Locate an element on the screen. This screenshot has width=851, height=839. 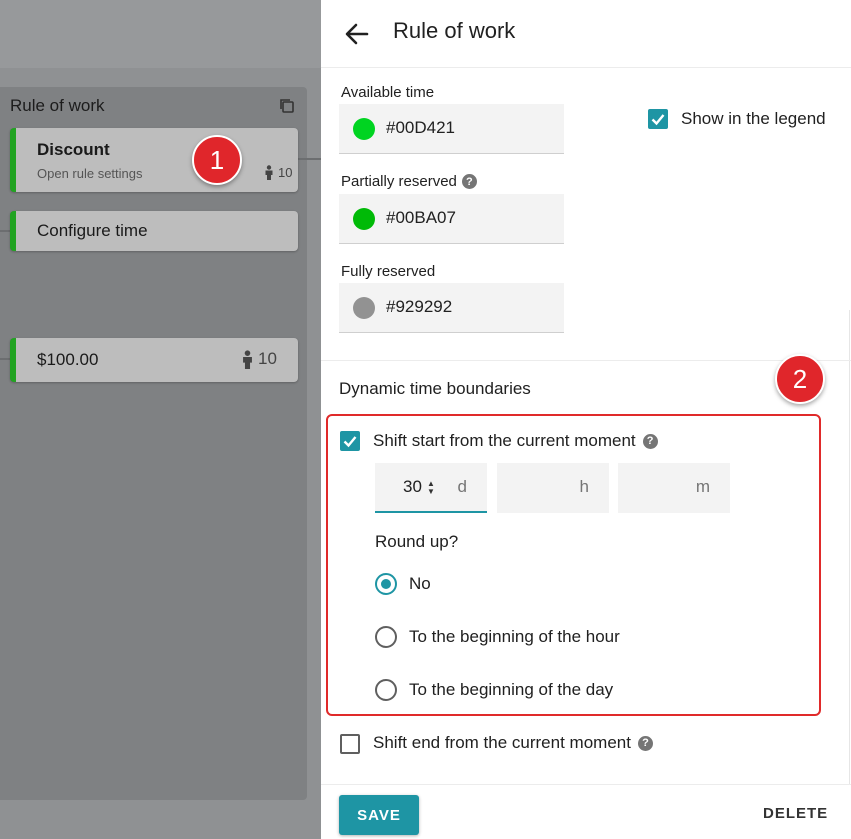
days-input: 30 ▲ ▼ d is located at coordinates (431, 488).